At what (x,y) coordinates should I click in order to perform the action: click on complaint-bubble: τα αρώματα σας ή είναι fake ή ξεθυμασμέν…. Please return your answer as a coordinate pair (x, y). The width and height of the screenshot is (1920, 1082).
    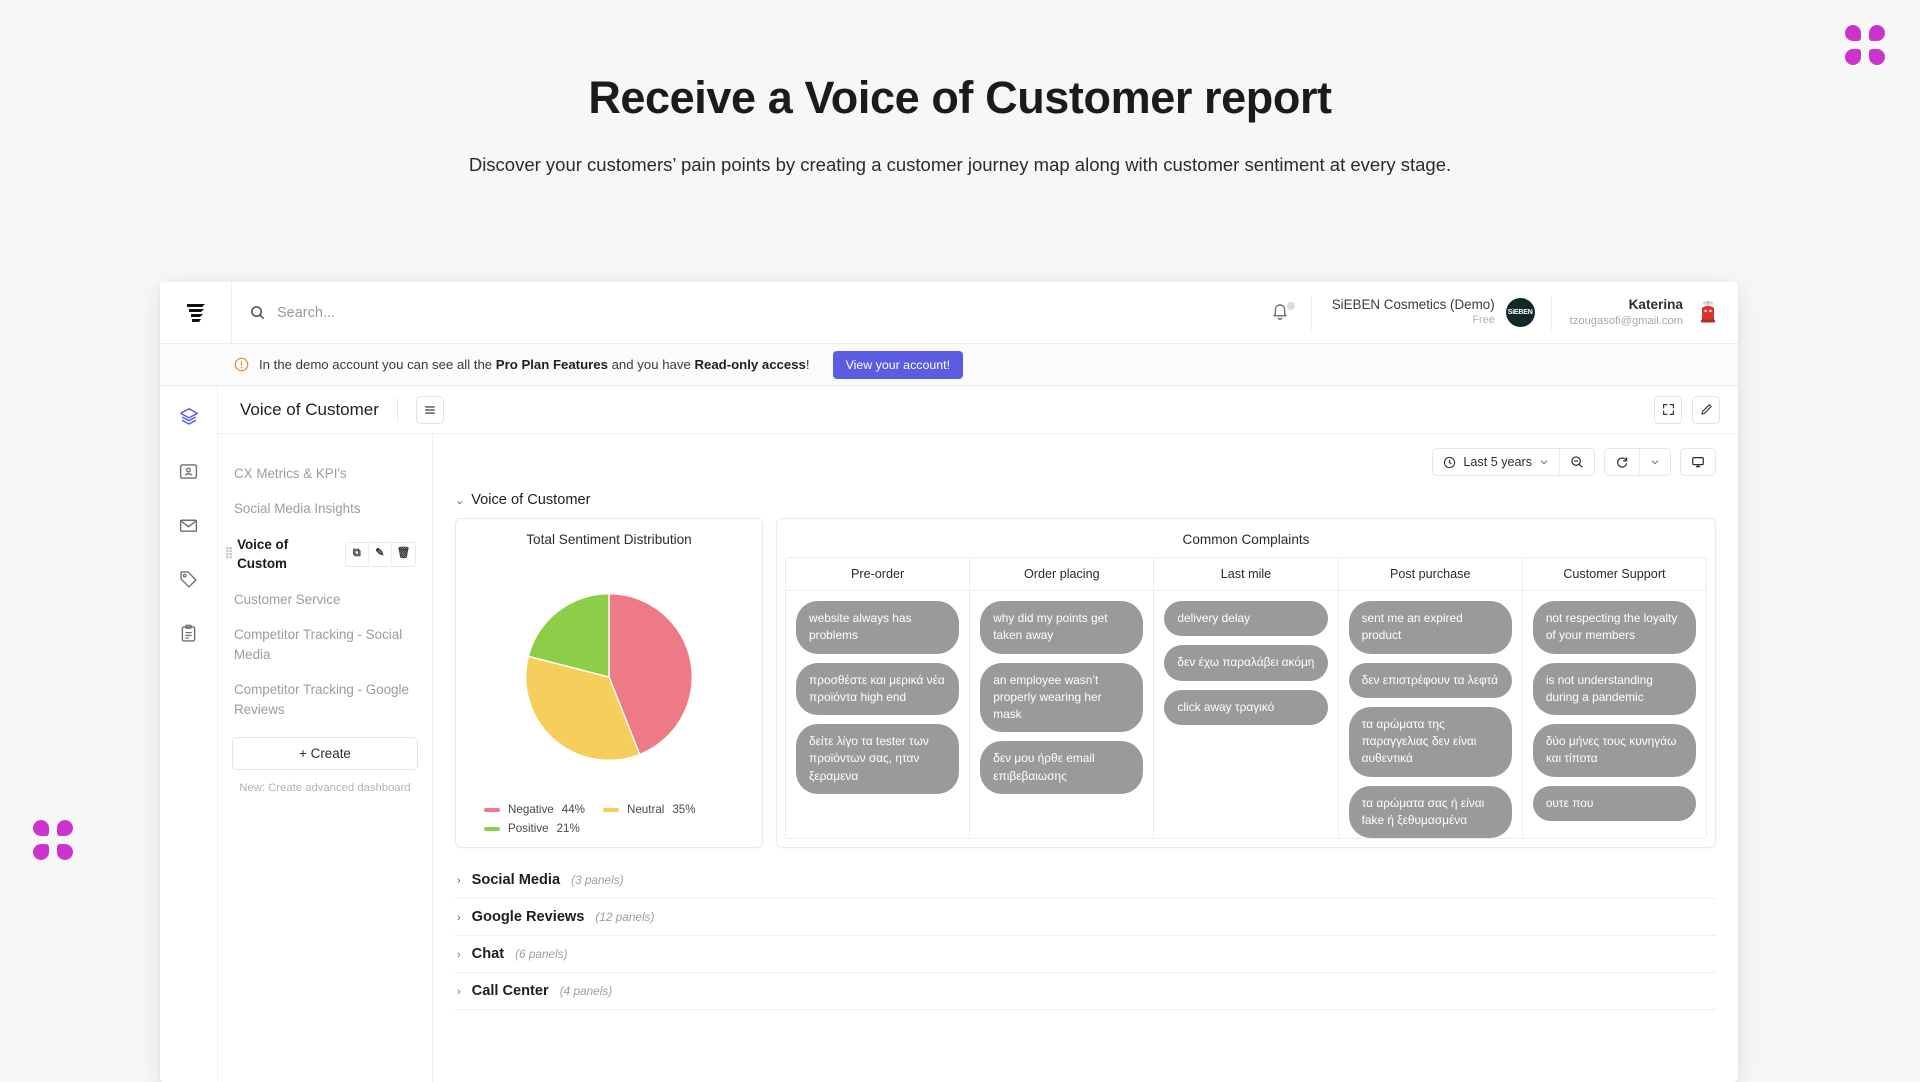
    Looking at the image, I should click on (1430, 812).